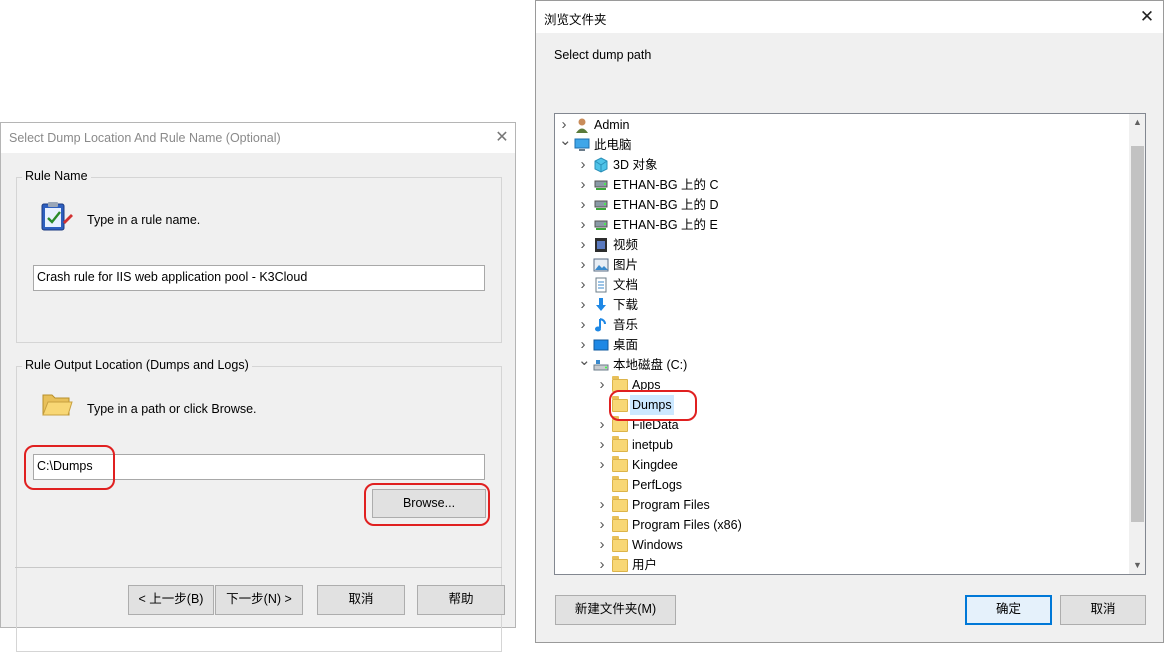  I want to click on music-icon, so click(601, 325).